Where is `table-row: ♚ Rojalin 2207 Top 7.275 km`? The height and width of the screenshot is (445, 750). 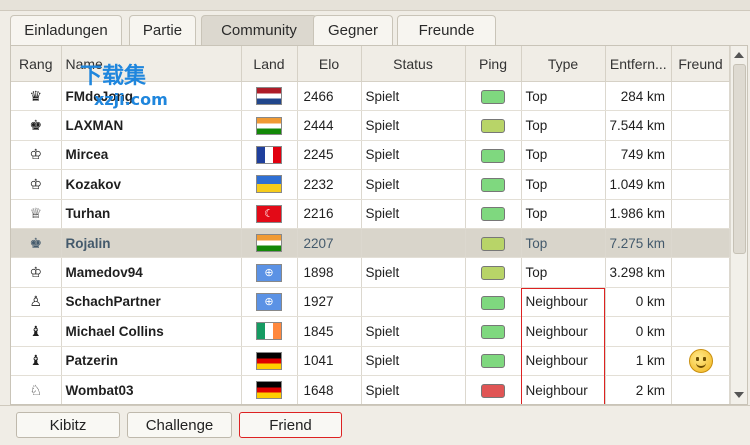 table-row: ♚ Rojalin 2207 Top 7.275 km is located at coordinates (371, 243).